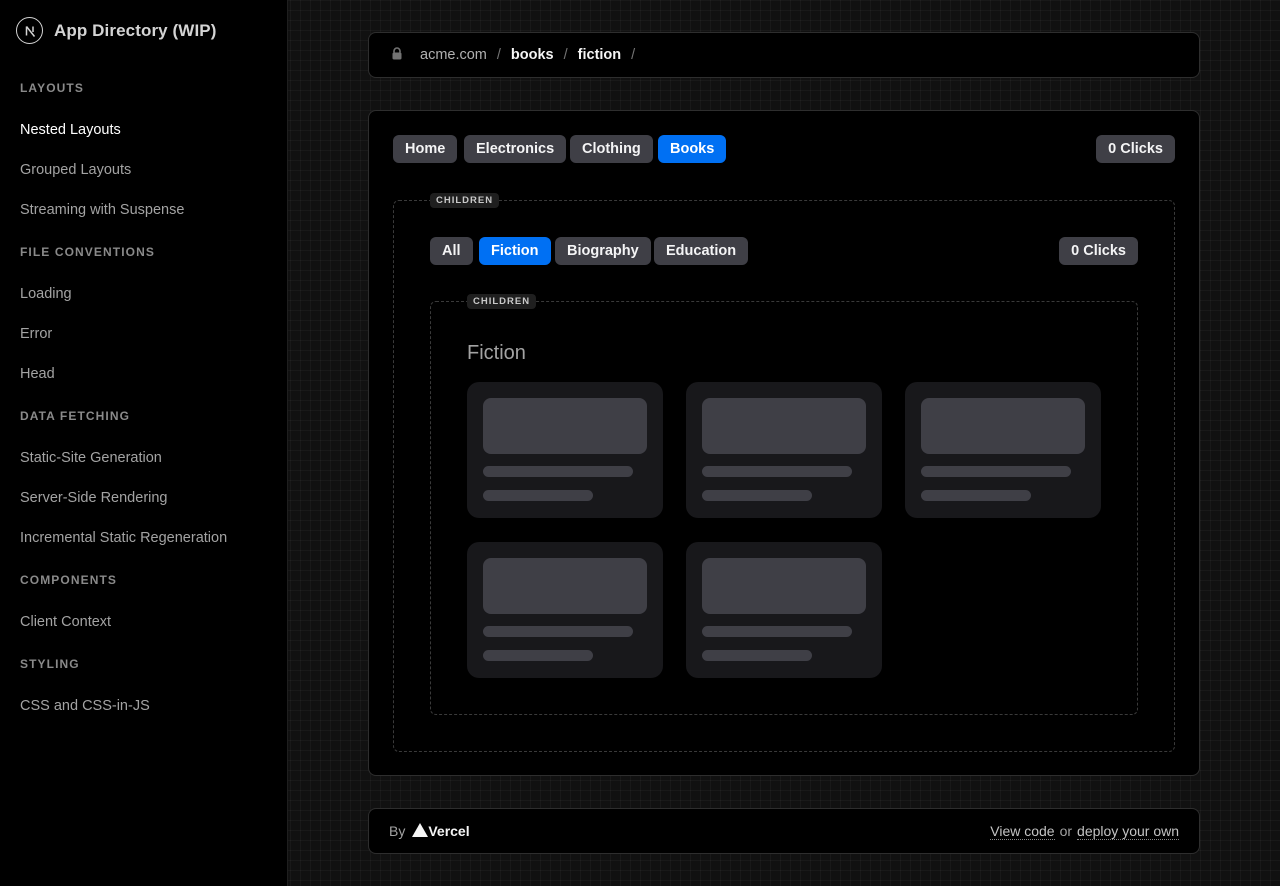 This screenshot has height=886, width=1280. Describe the element at coordinates (420, 831) in the screenshot. I see `vercel-triangle-icon` at that location.